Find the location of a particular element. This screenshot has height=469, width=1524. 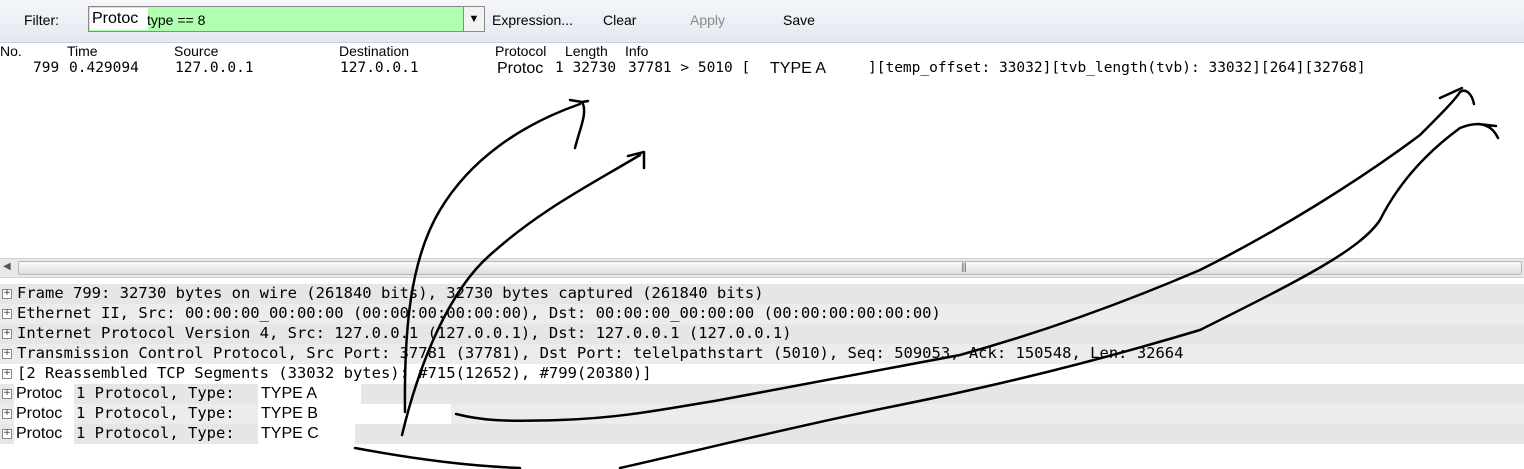

filter-prefix-text: Protoc is located at coordinates (119, 19).